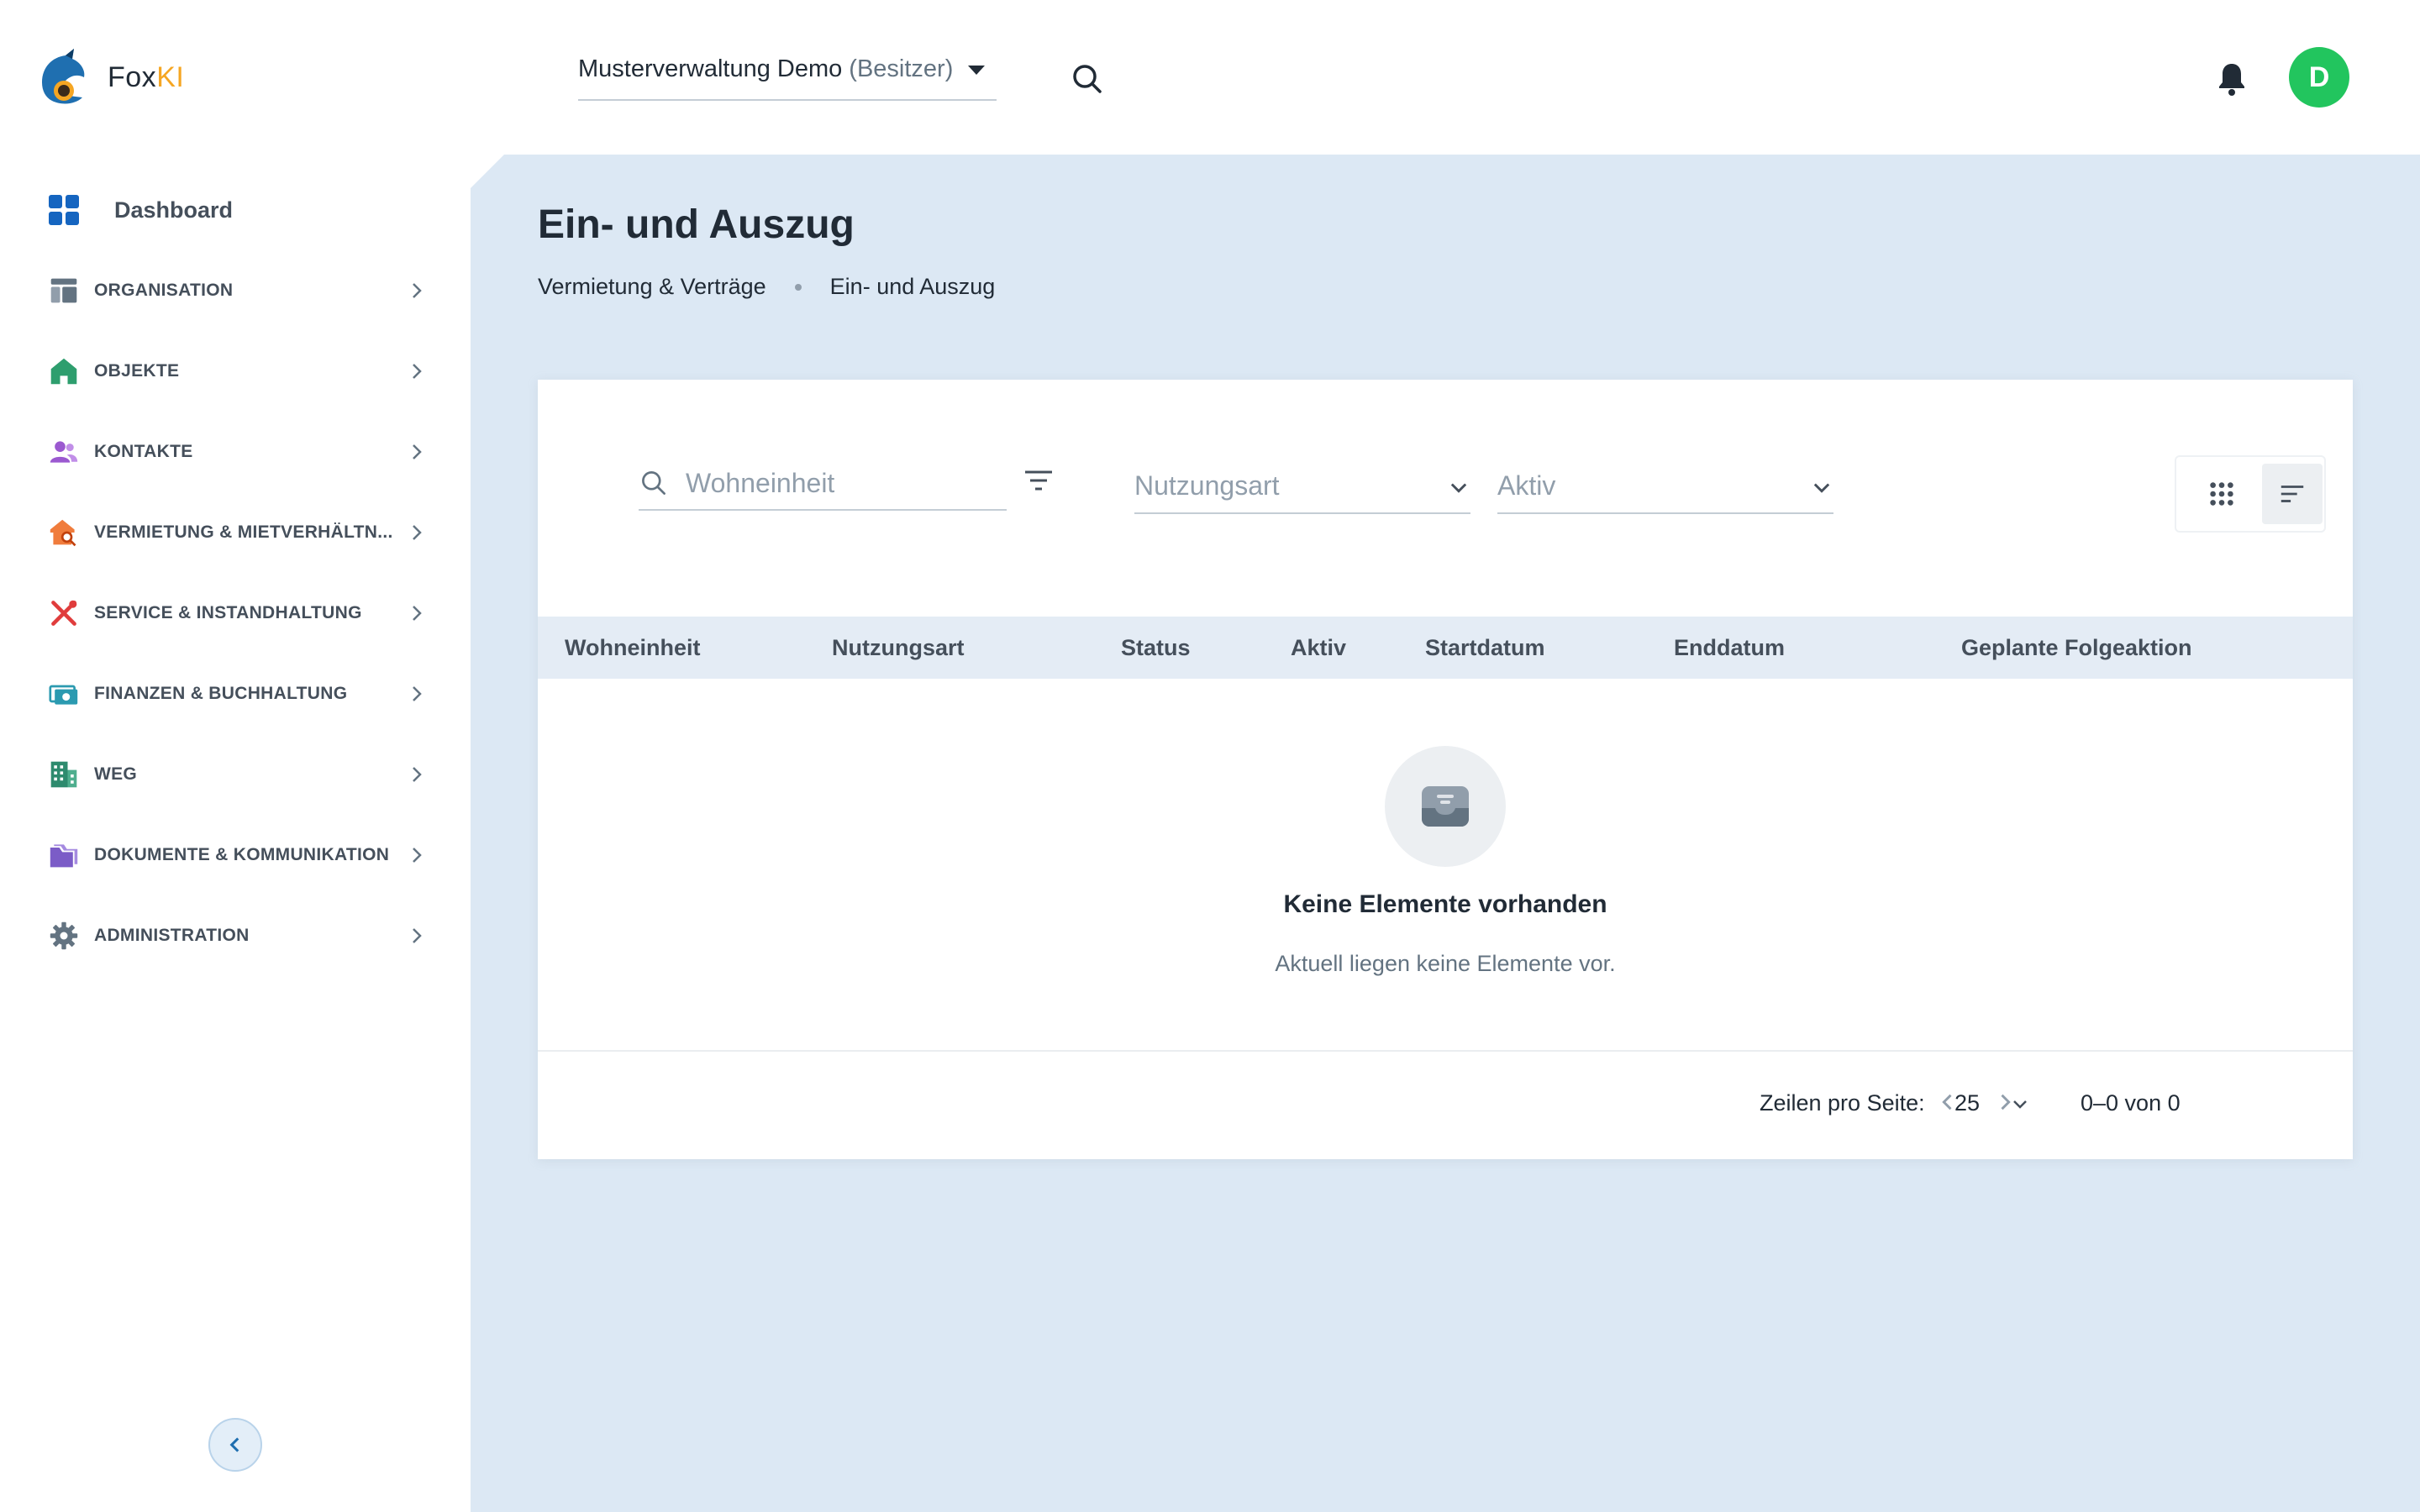 This screenshot has width=2420, height=1512. What do you see at coordinates (2076, 648) in the screenshot?
I see `column-header-geplante-folgeaktion: Geplante Folgeaktion` at bounding box center [2076, 648].